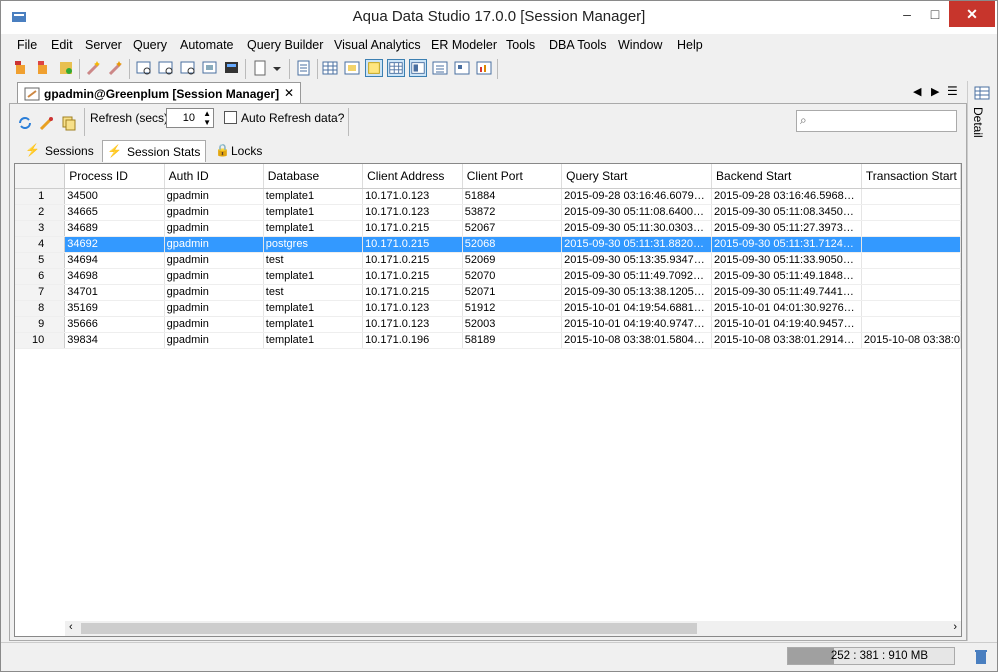 The width and height of the screenshot is (998, 672). I want to click on row-number: 10, so click(40, 340).